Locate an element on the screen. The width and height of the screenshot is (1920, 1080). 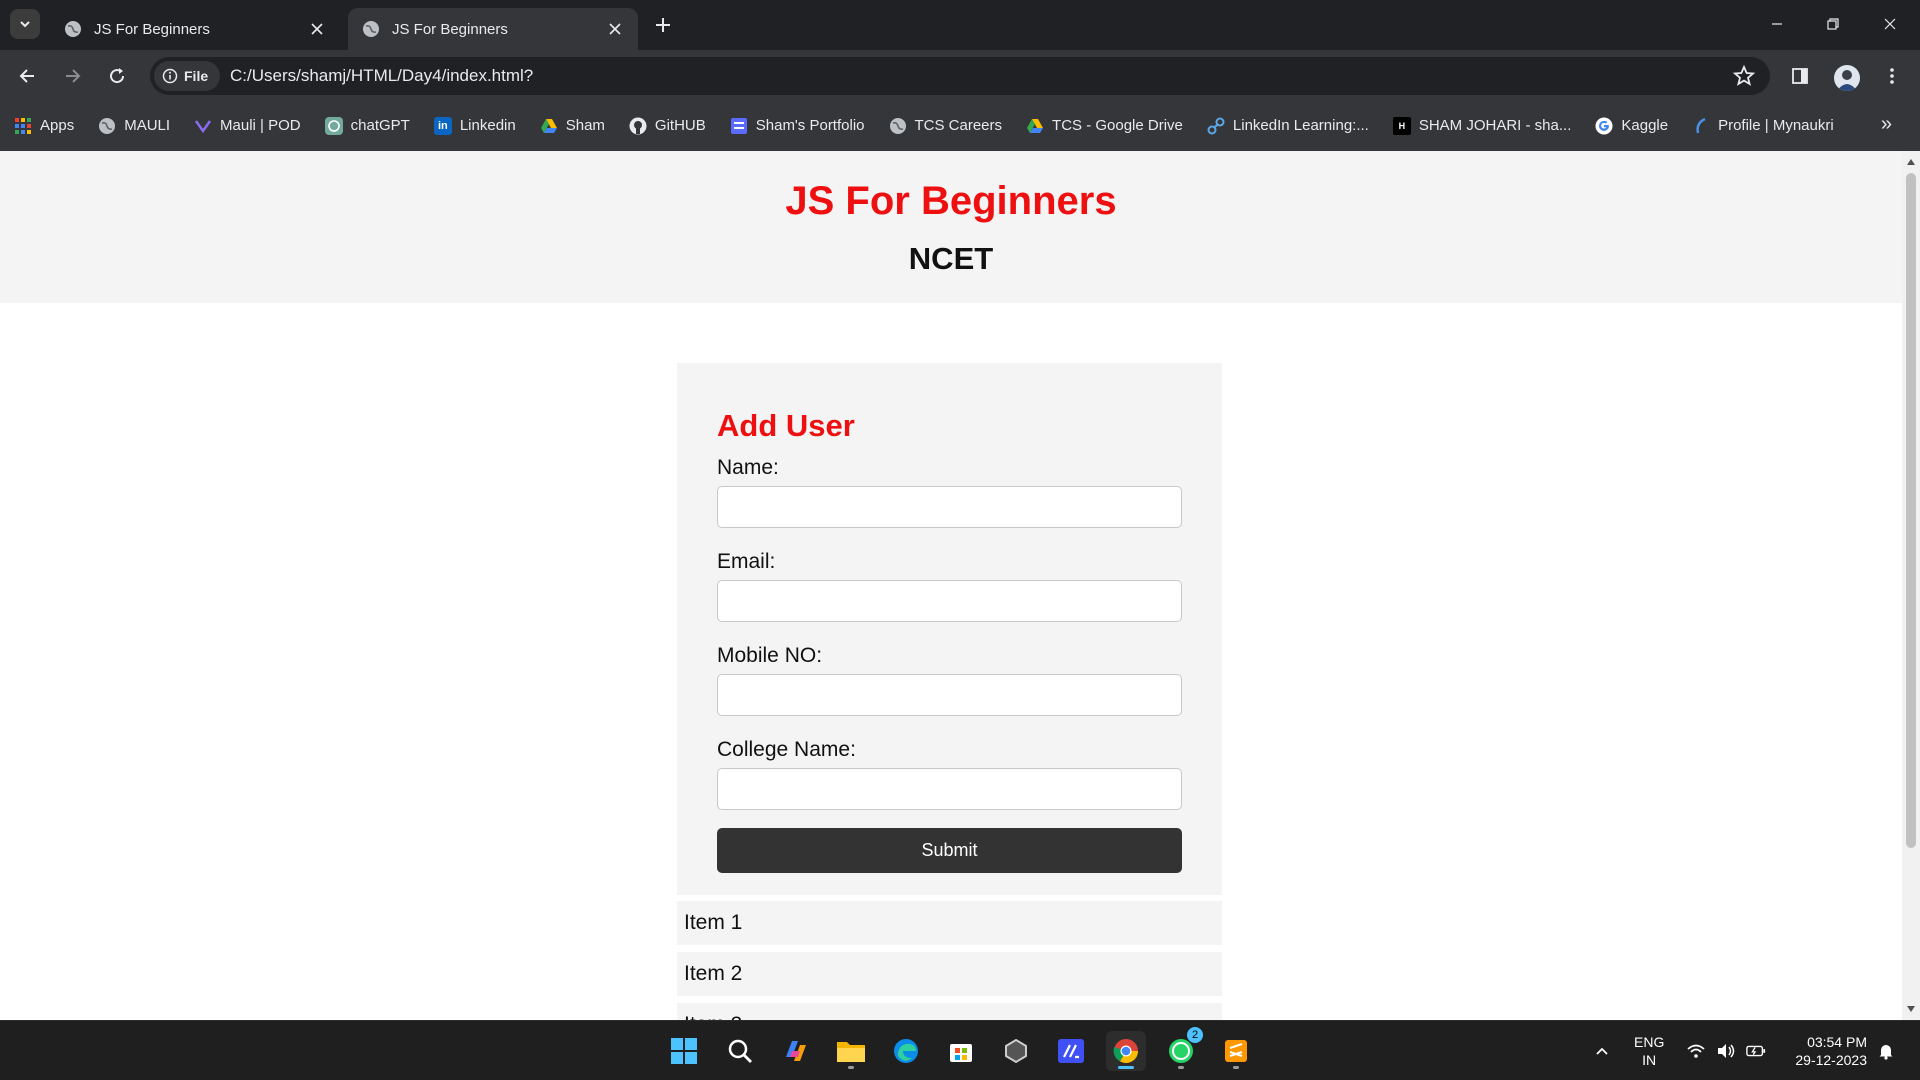
naukri-icon is located at coordinates (1701, 126).